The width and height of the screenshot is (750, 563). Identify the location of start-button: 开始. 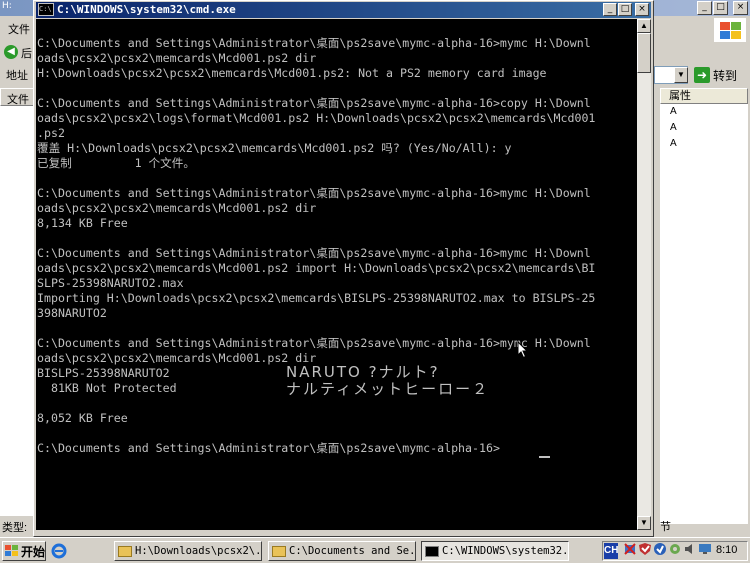
(24, 551).